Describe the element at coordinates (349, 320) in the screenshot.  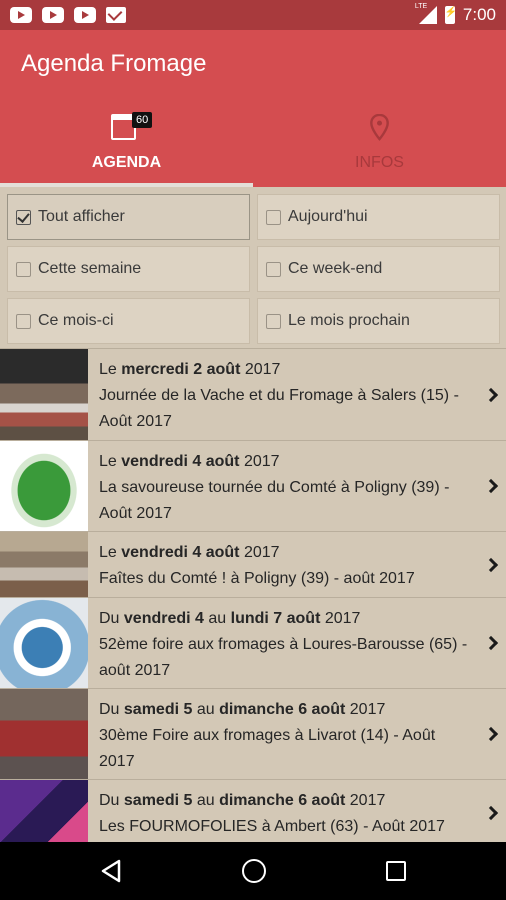
I see `filter-label: Le mois prochain` at that location.